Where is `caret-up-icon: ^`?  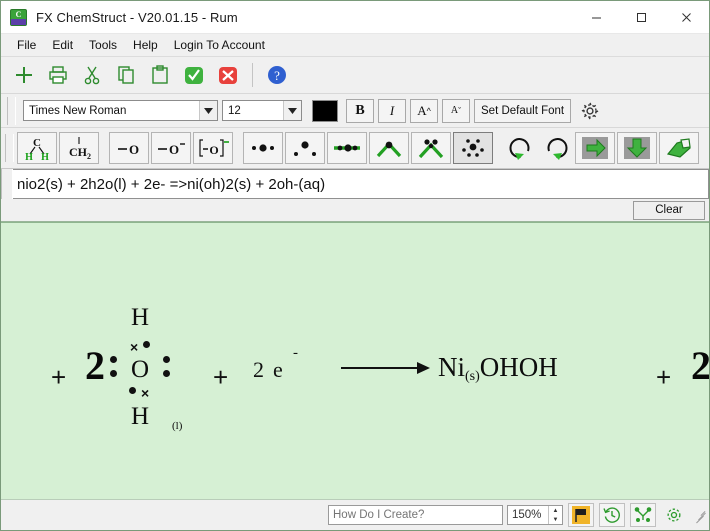 caret-up-icon: ^ is located at coordinates (428, 110).